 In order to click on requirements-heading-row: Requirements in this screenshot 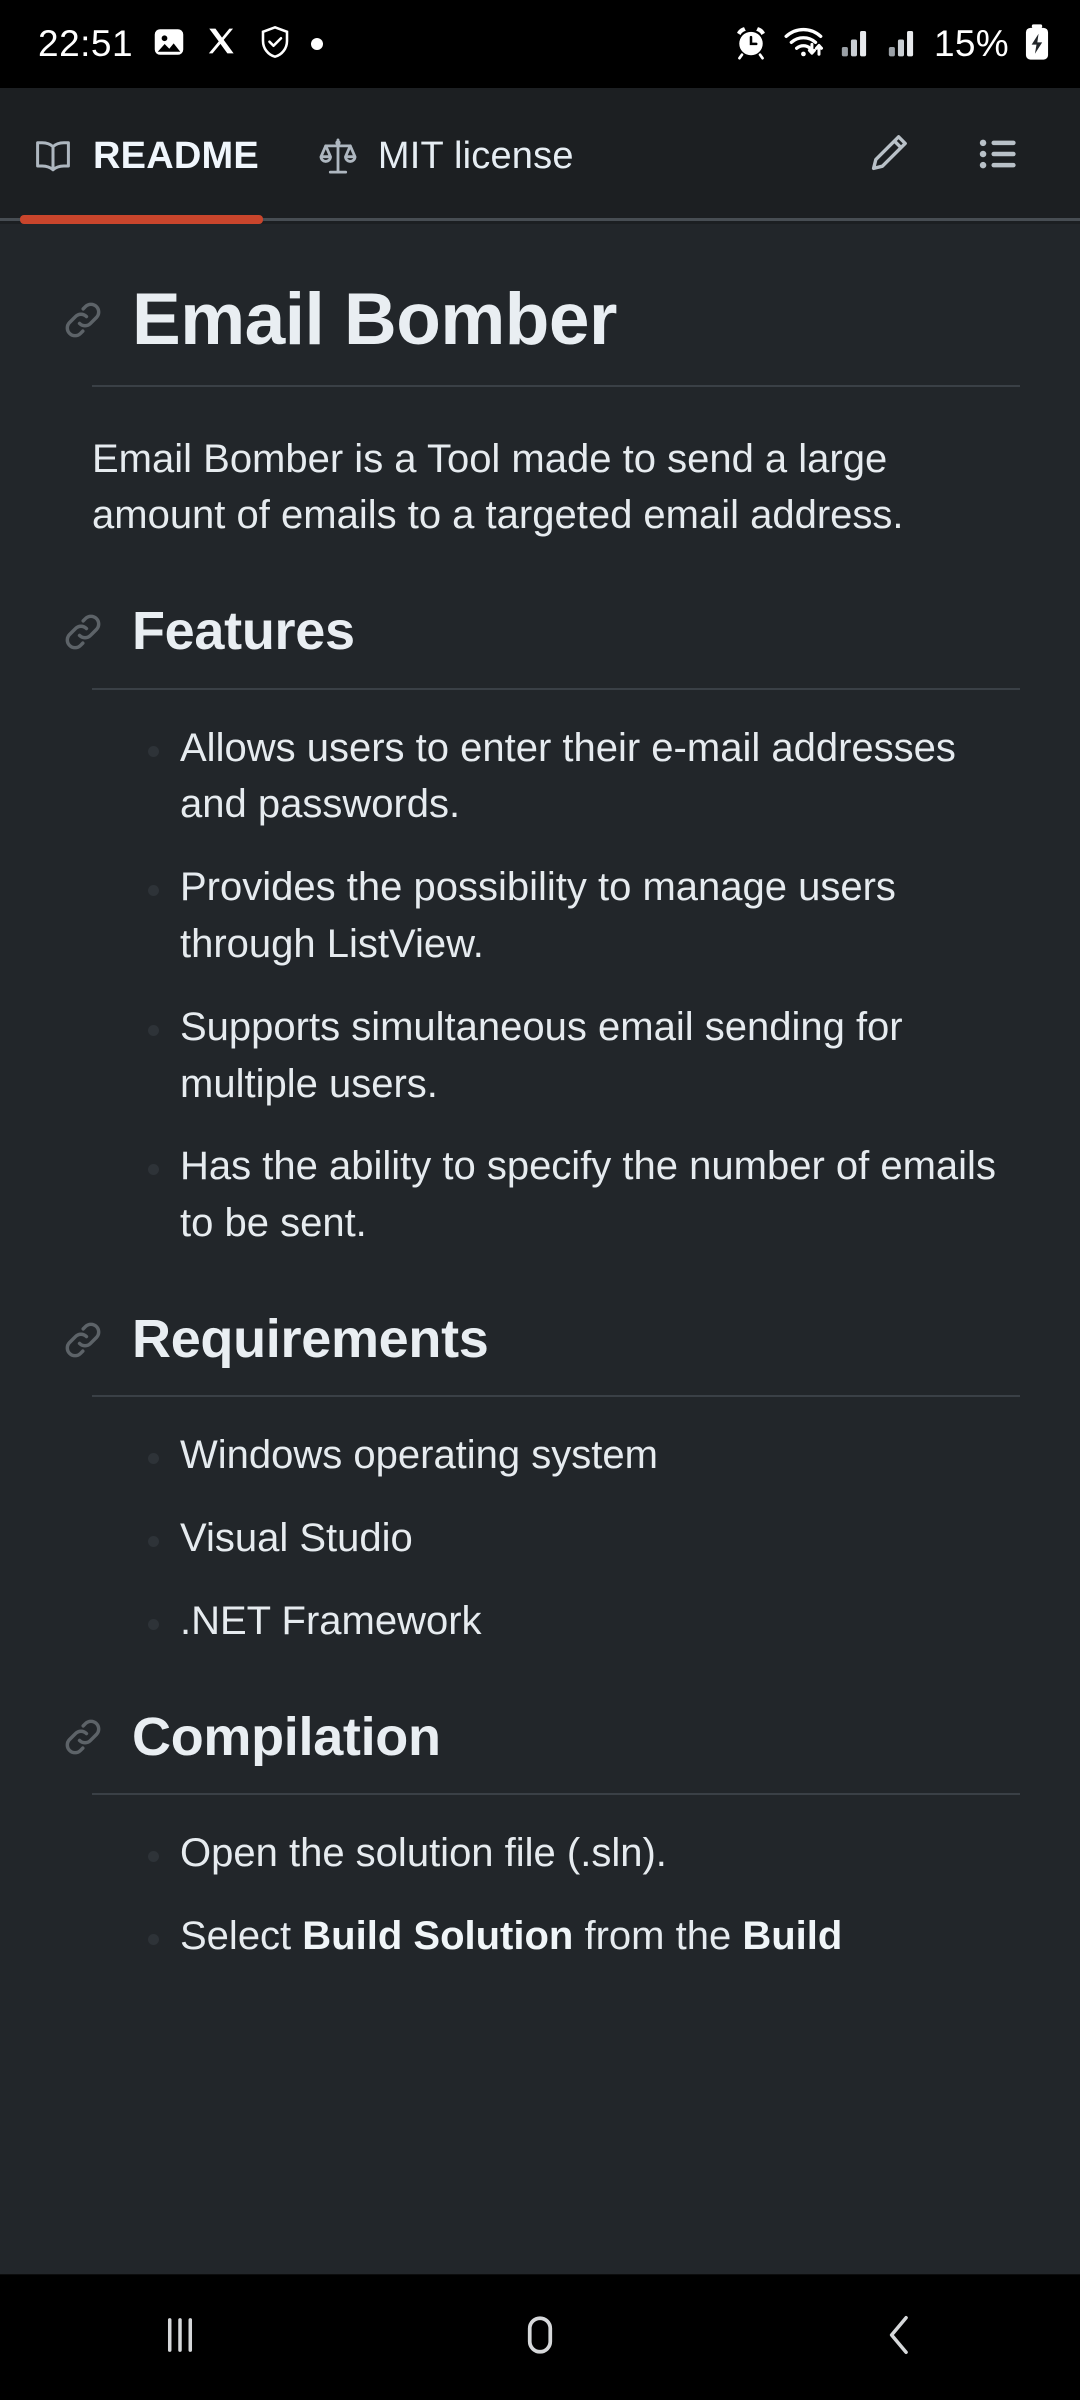, I will do `click(540, 1339)`.